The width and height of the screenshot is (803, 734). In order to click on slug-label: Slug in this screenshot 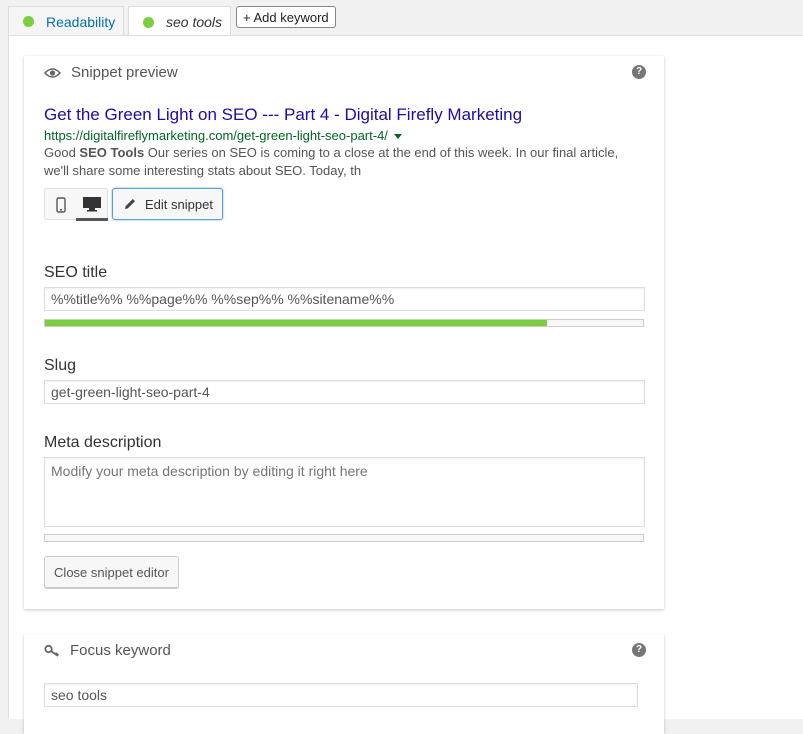, I will do `click(60, 365)`.